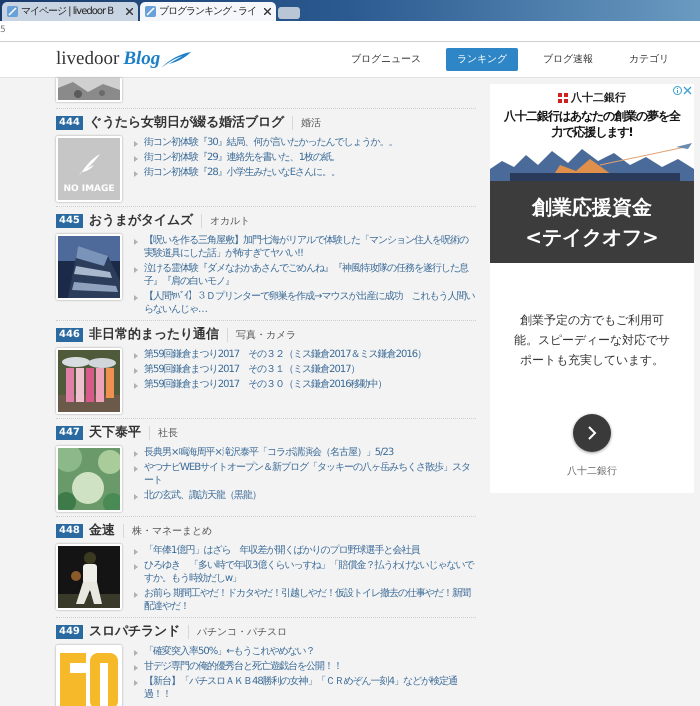 Image resolution: width=700 pixels, height=706 pixels. What do you see at coordinates (350, 31) in the screenshot?
I see `address-bar: 5` at bounding box center [350, 31].